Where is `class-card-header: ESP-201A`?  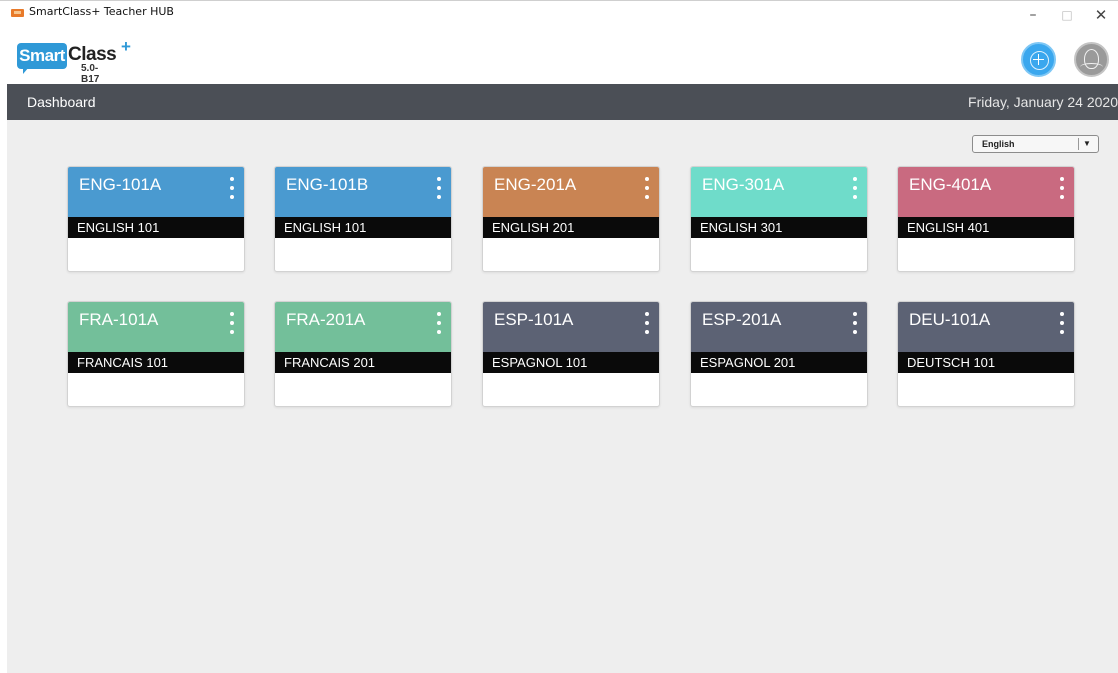
class-card-header: ESP-201A is located at coordinates (779, 327).